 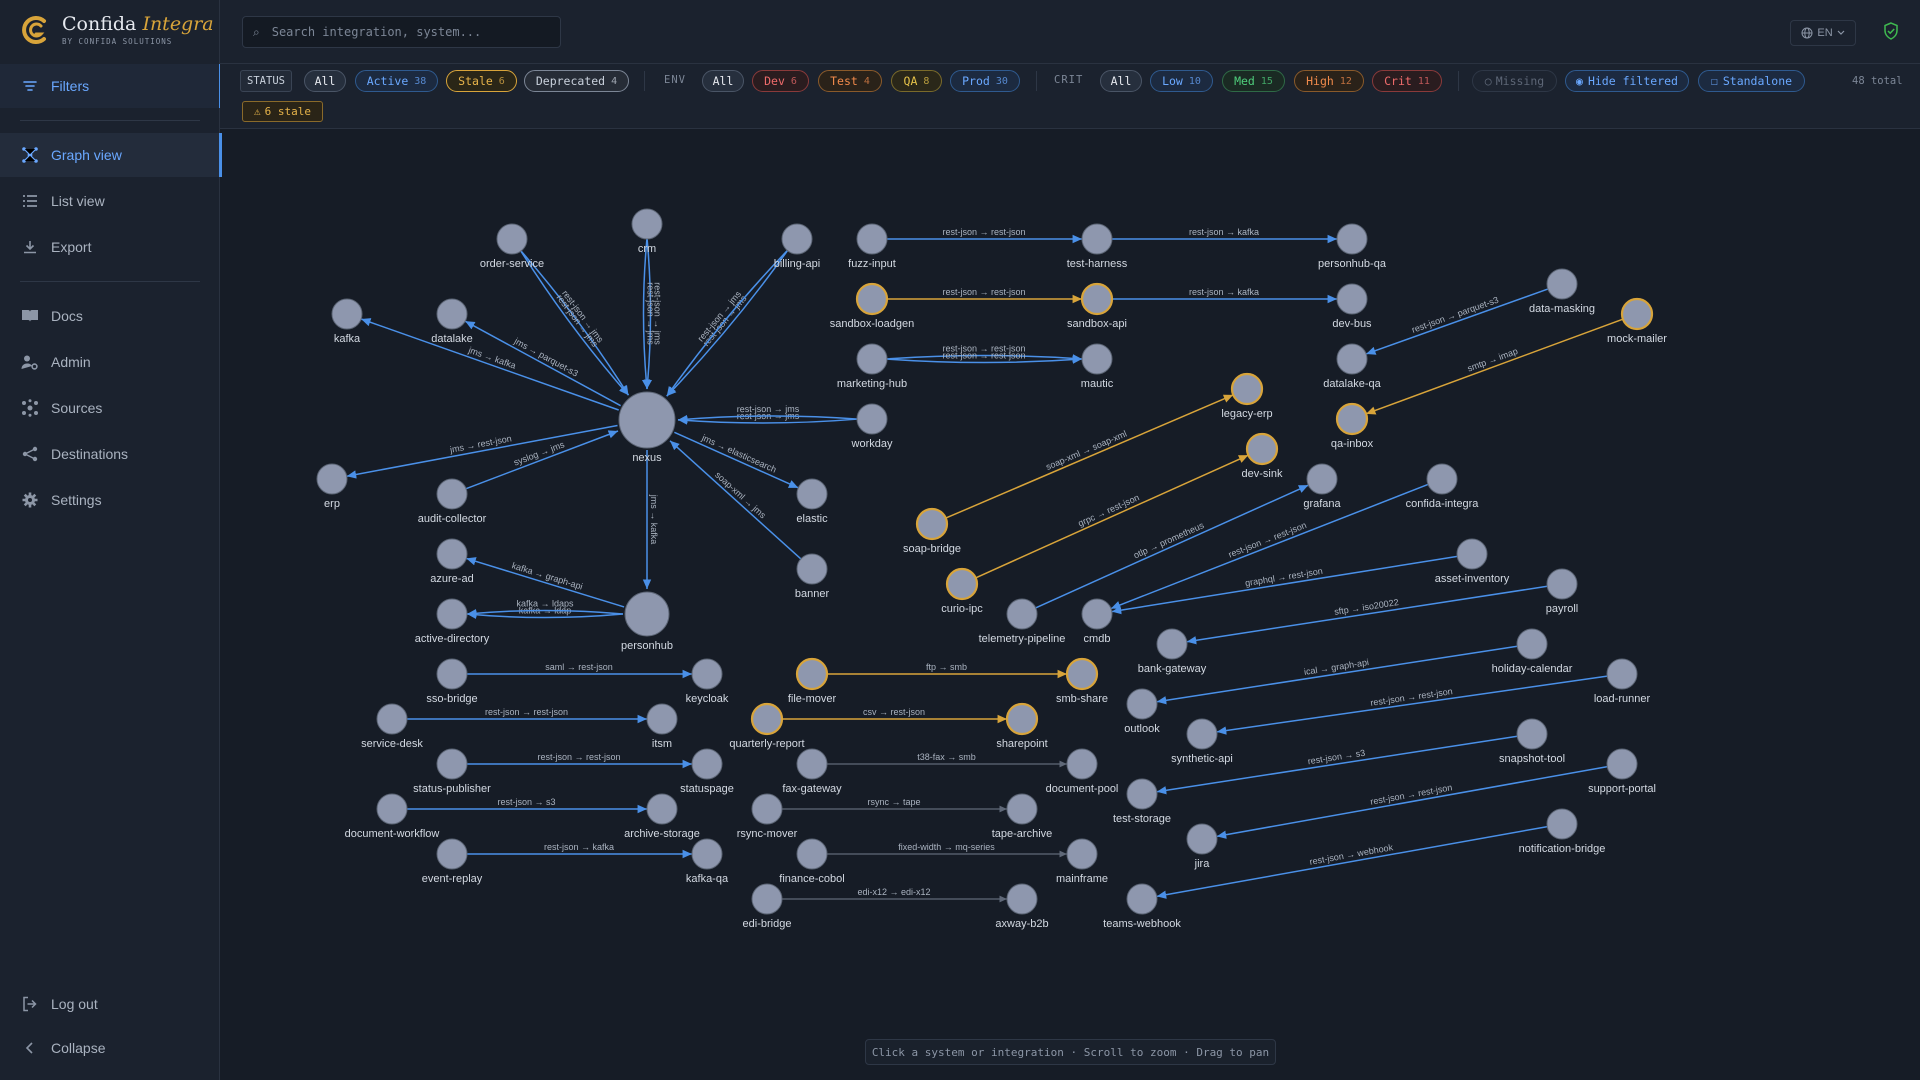 What do you see at coordinates (481, 81) in the screenshot?
I see `status-filter-stale: Stale 6` at bounding box center [481, 81].